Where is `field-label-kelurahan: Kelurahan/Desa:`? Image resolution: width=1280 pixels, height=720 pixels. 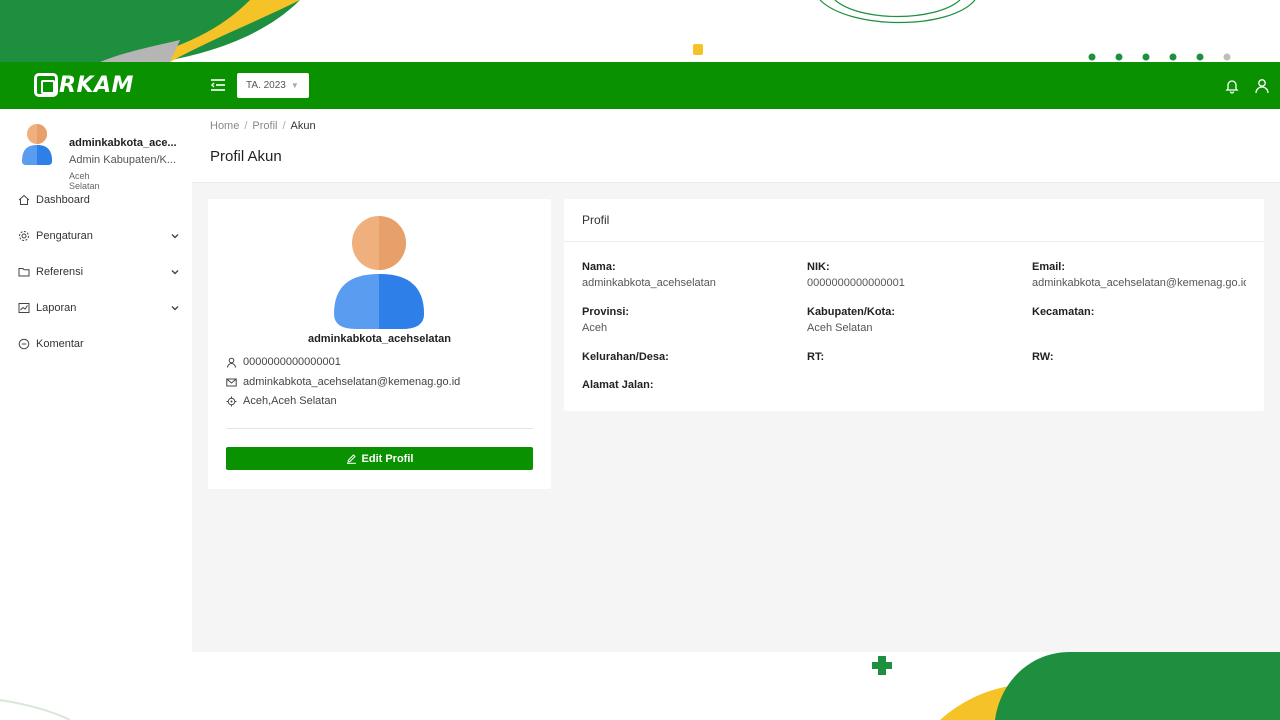
field-label-kelurahan: Kelurahan/Desa: is located at coordinates (625, 357).